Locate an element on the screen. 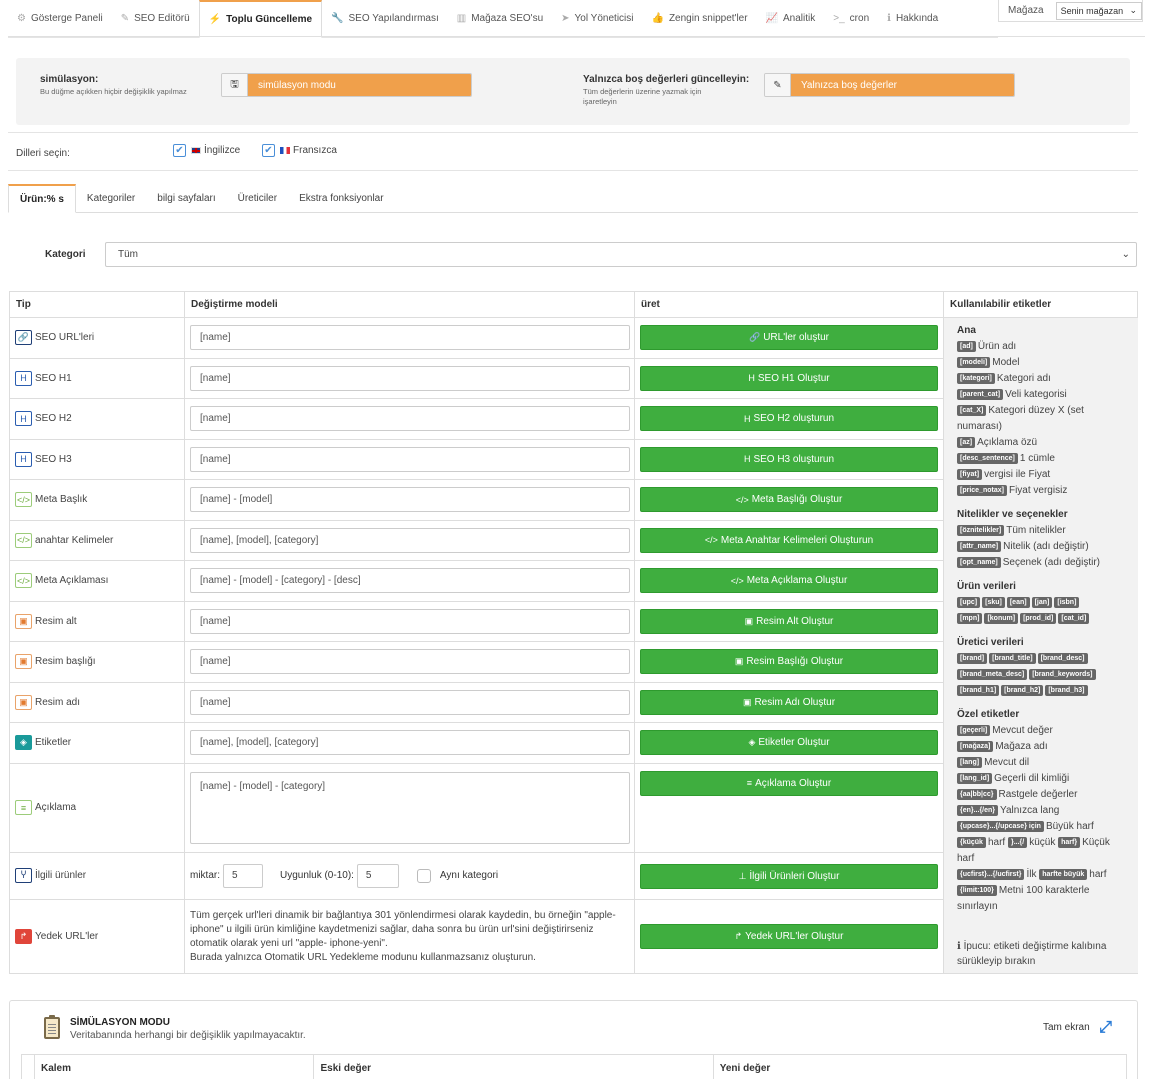 The width and height of the screenshot is (1163, 1079). tag-badge: [attr_name] is located at coordinates (979, 546).